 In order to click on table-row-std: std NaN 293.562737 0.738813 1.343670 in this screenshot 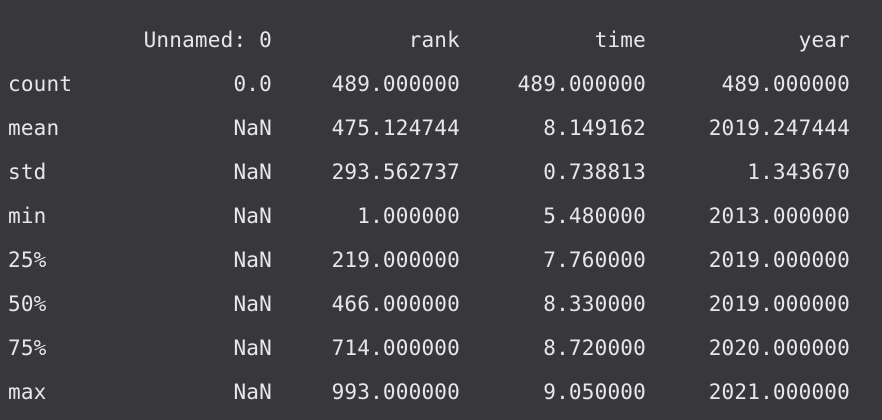, I will do `click(441, 172)`.